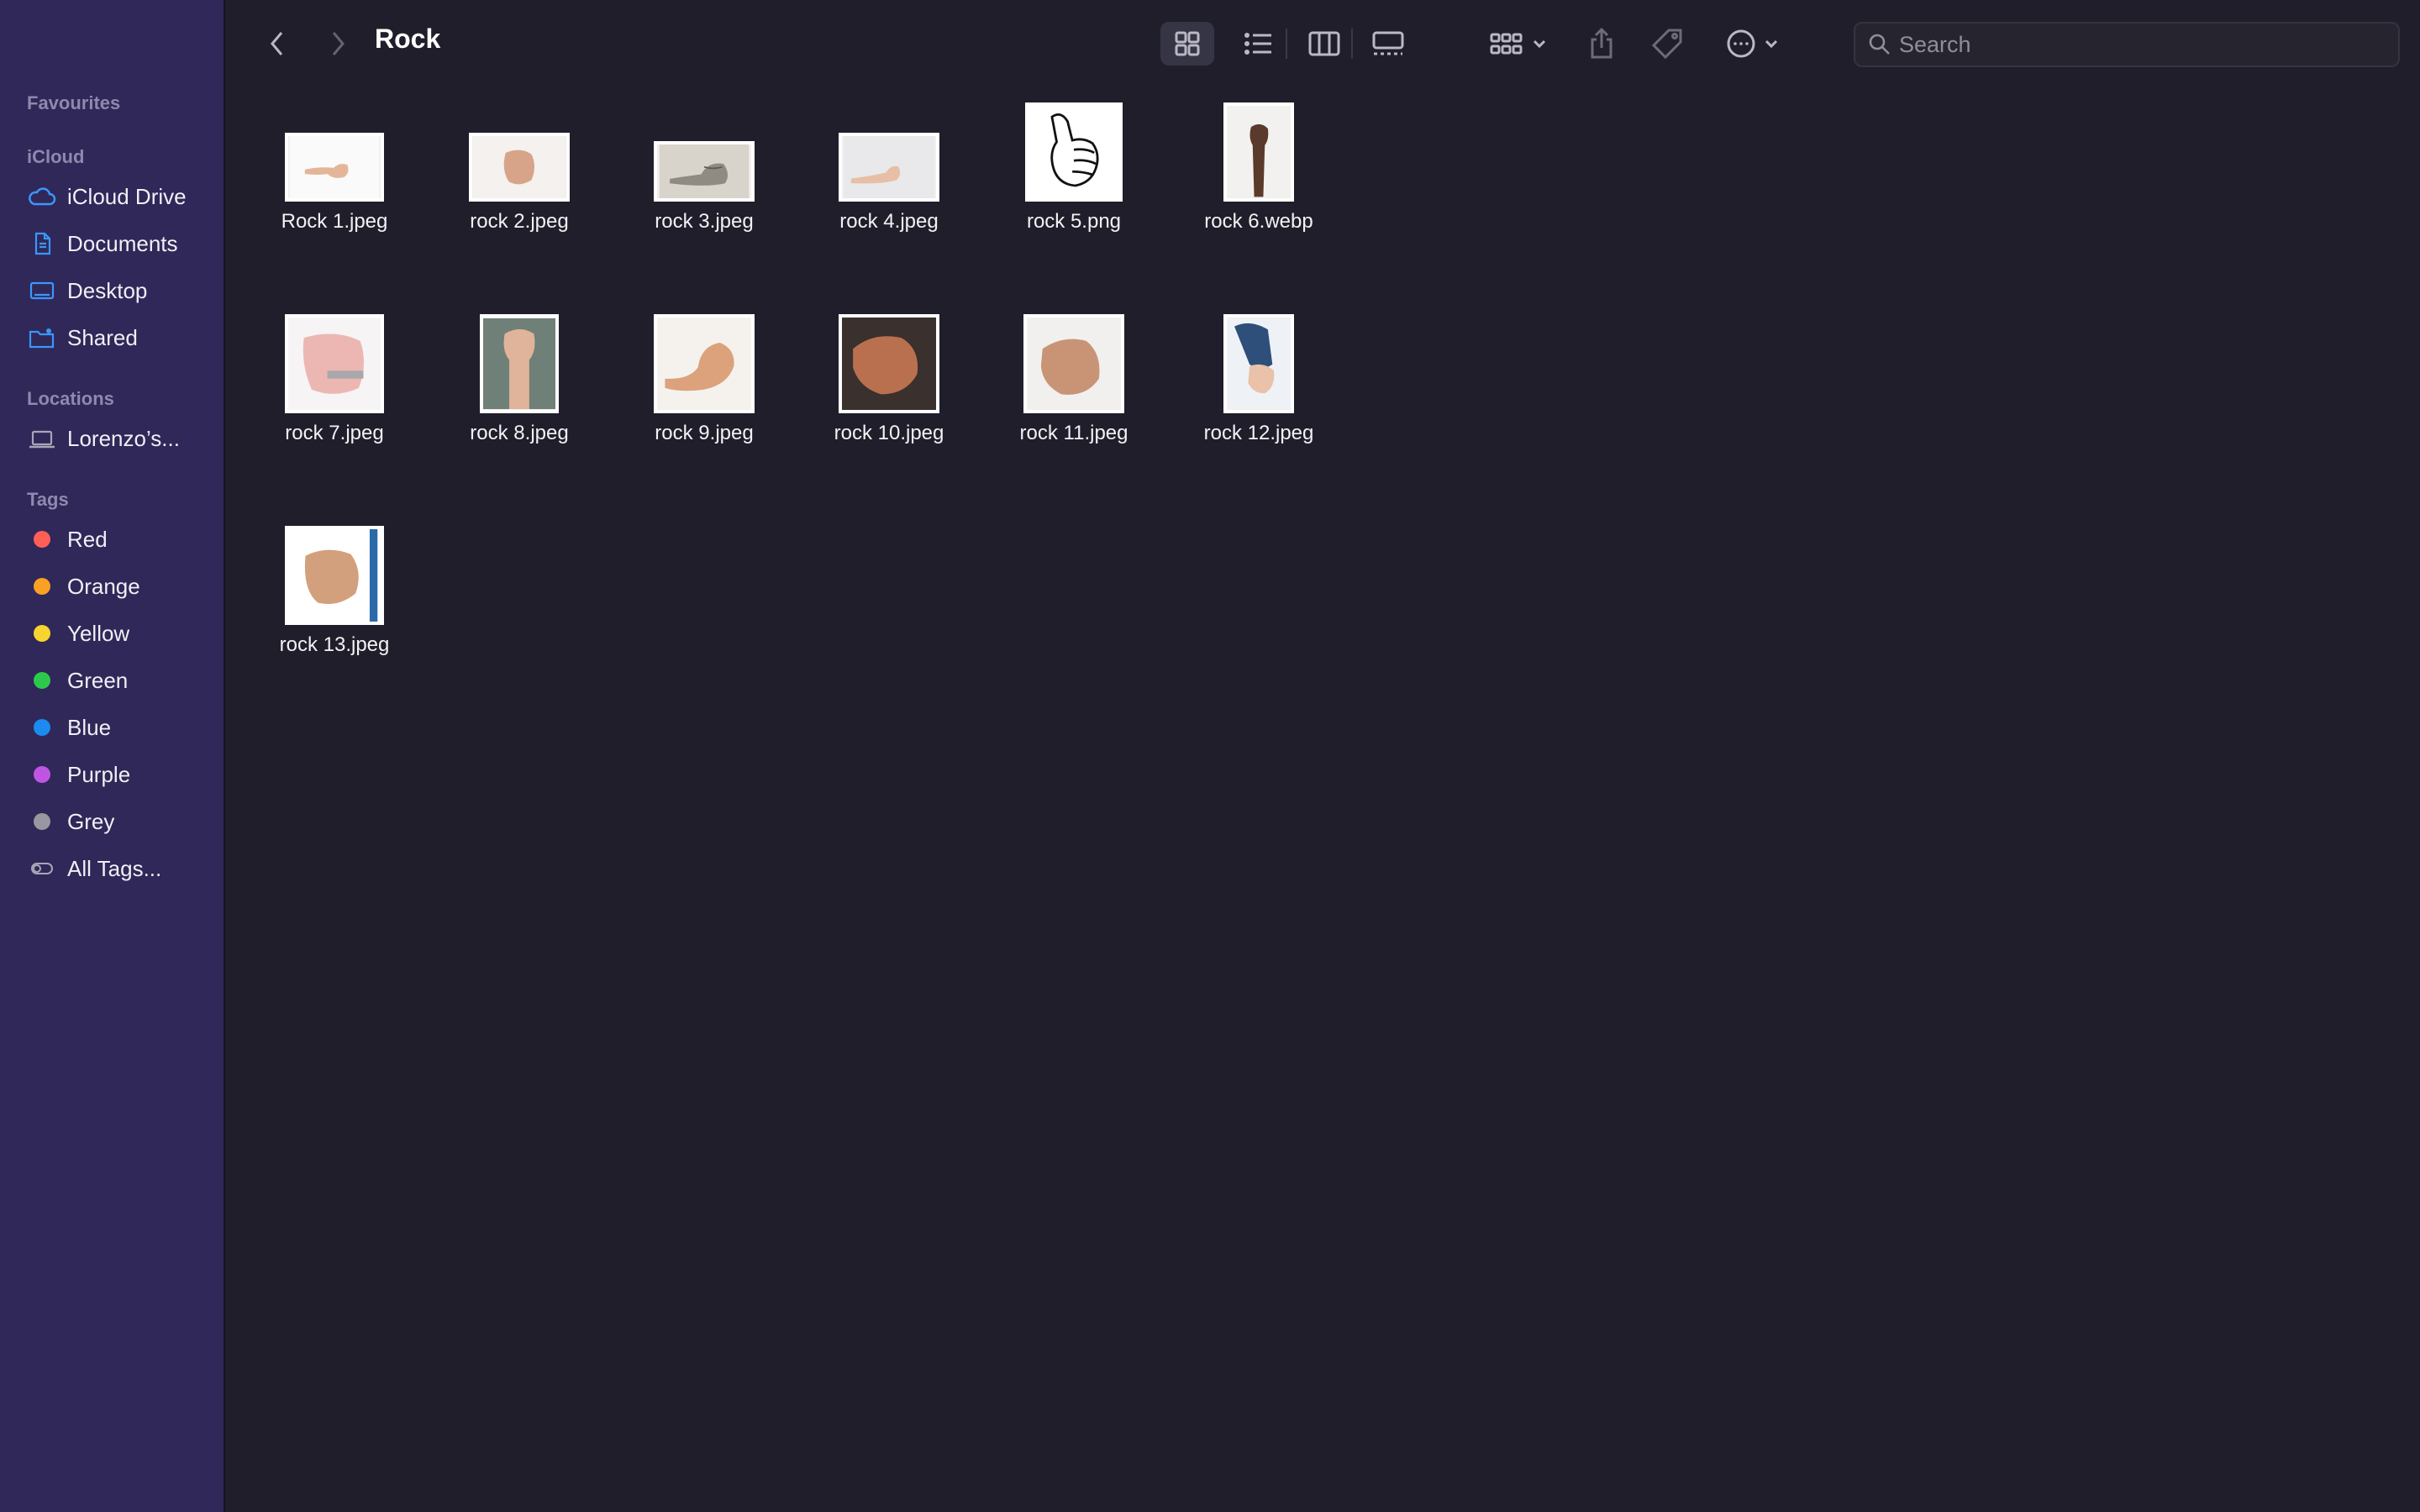  I want to click on chevron-left-icon, so click(277, 43).